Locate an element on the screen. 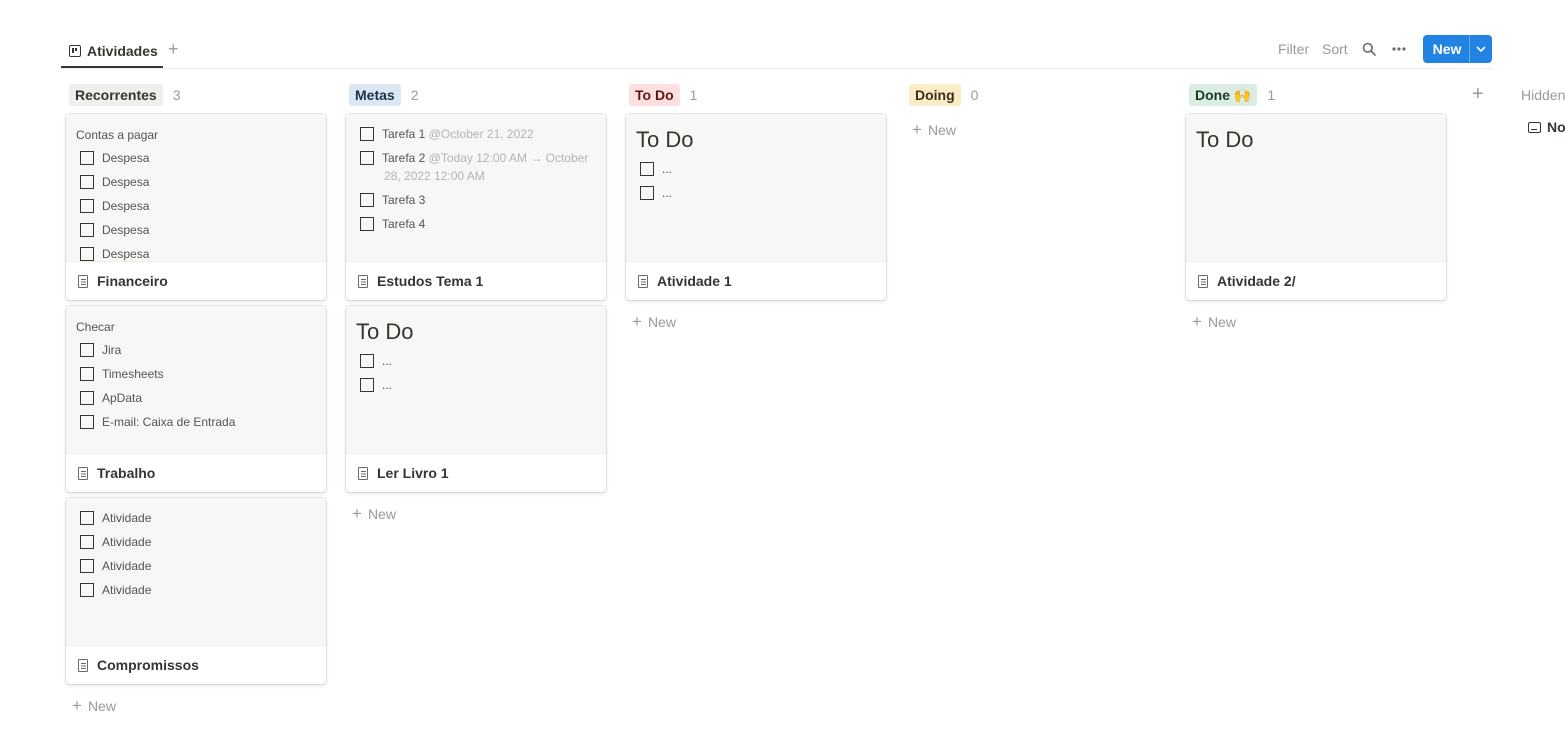  column-header-done: Done 🙌 1 is located at coordinates (1232, 95).